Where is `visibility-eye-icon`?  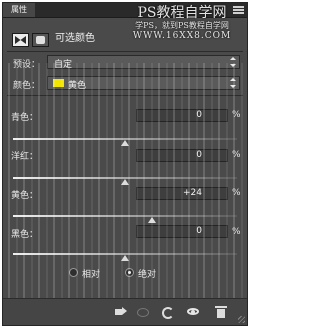 visibility-eye-icon is located at coordinates (193, 312).